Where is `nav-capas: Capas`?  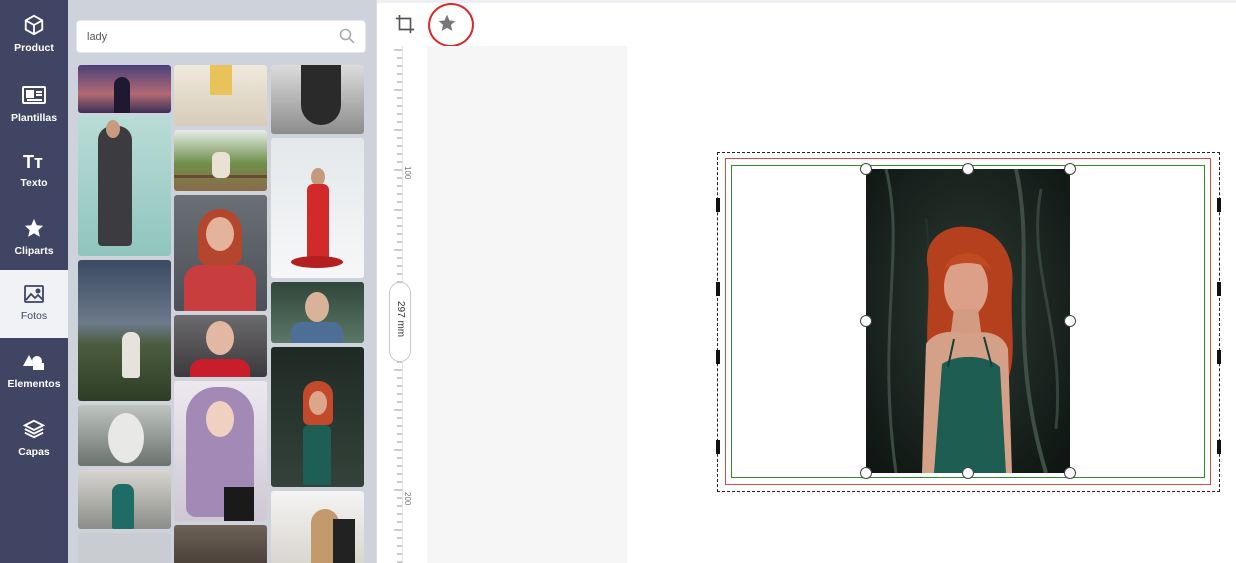 nav-capas: Capas is located at coordinates (34, 449).